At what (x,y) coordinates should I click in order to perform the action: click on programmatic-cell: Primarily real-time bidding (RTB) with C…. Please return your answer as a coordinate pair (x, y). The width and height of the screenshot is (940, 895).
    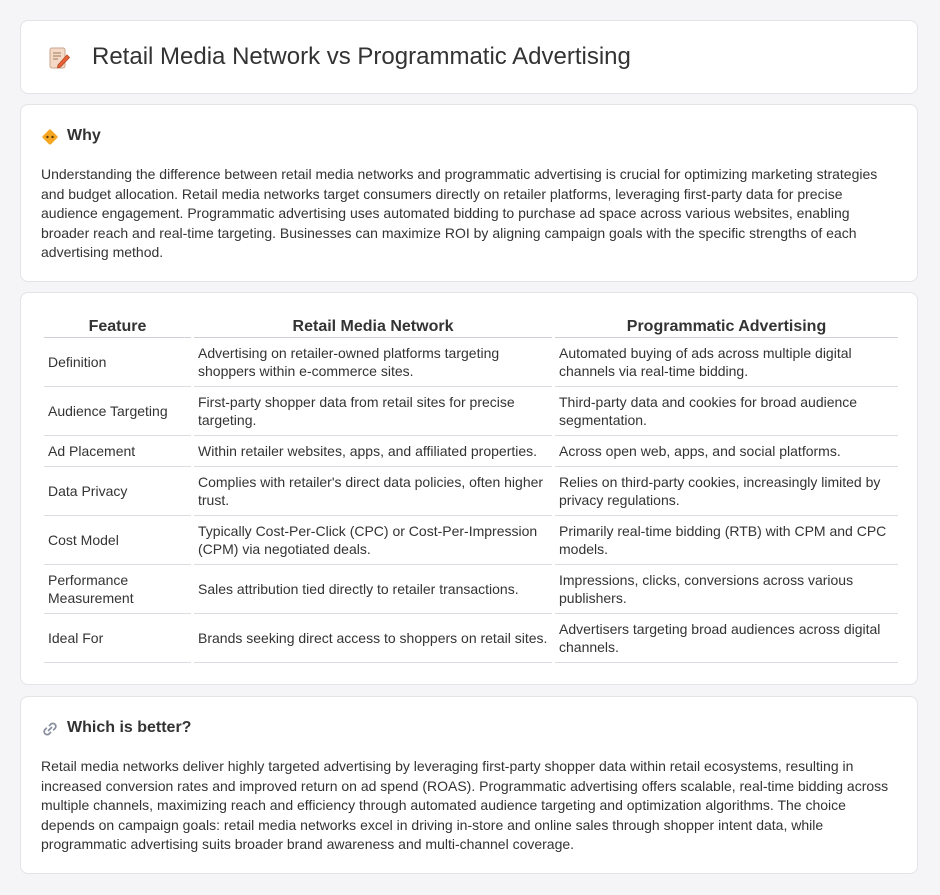
    Looking at the image, I should click on (726, 540).